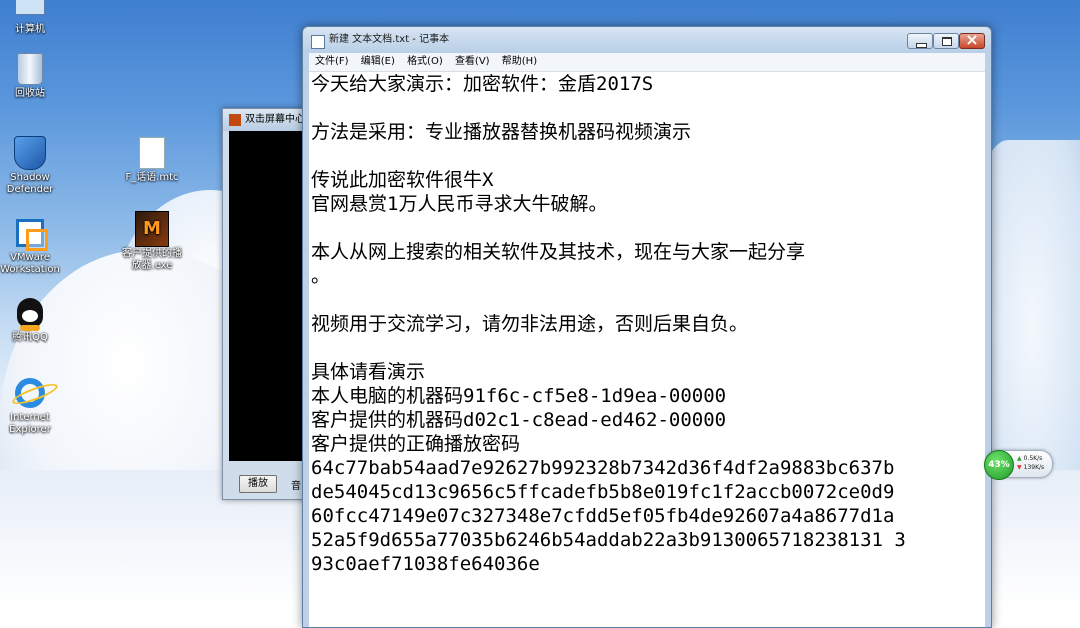  I want to click on audio-label: 音, so click(296, 486).